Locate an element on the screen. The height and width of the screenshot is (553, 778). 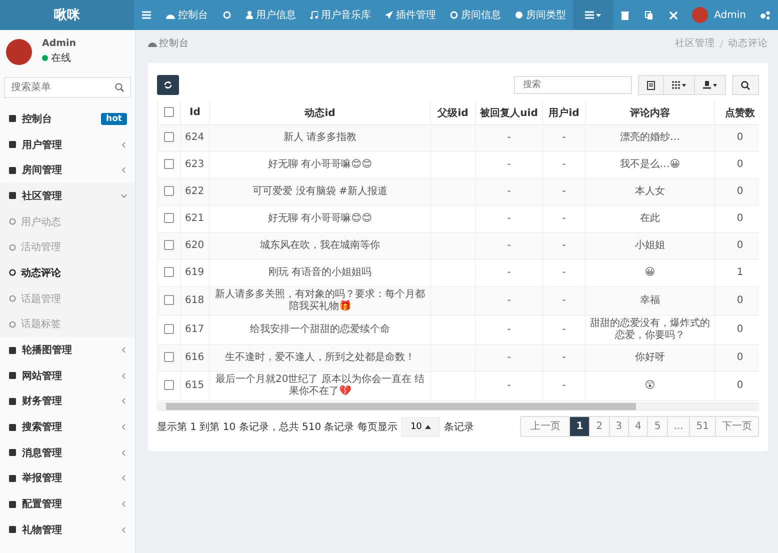
menu-item: 搜索管理 is located at coordinates (67, 427).